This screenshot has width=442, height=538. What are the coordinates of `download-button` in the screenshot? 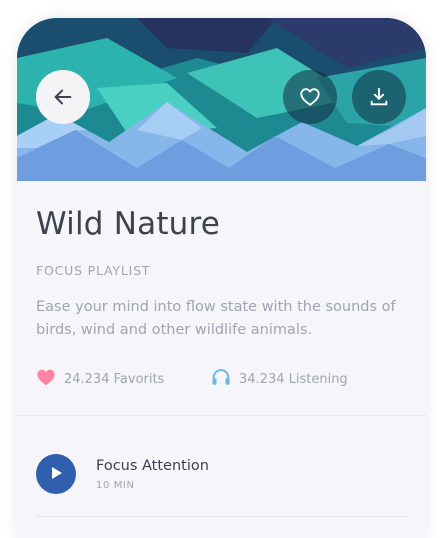 It's located at (379, 97).